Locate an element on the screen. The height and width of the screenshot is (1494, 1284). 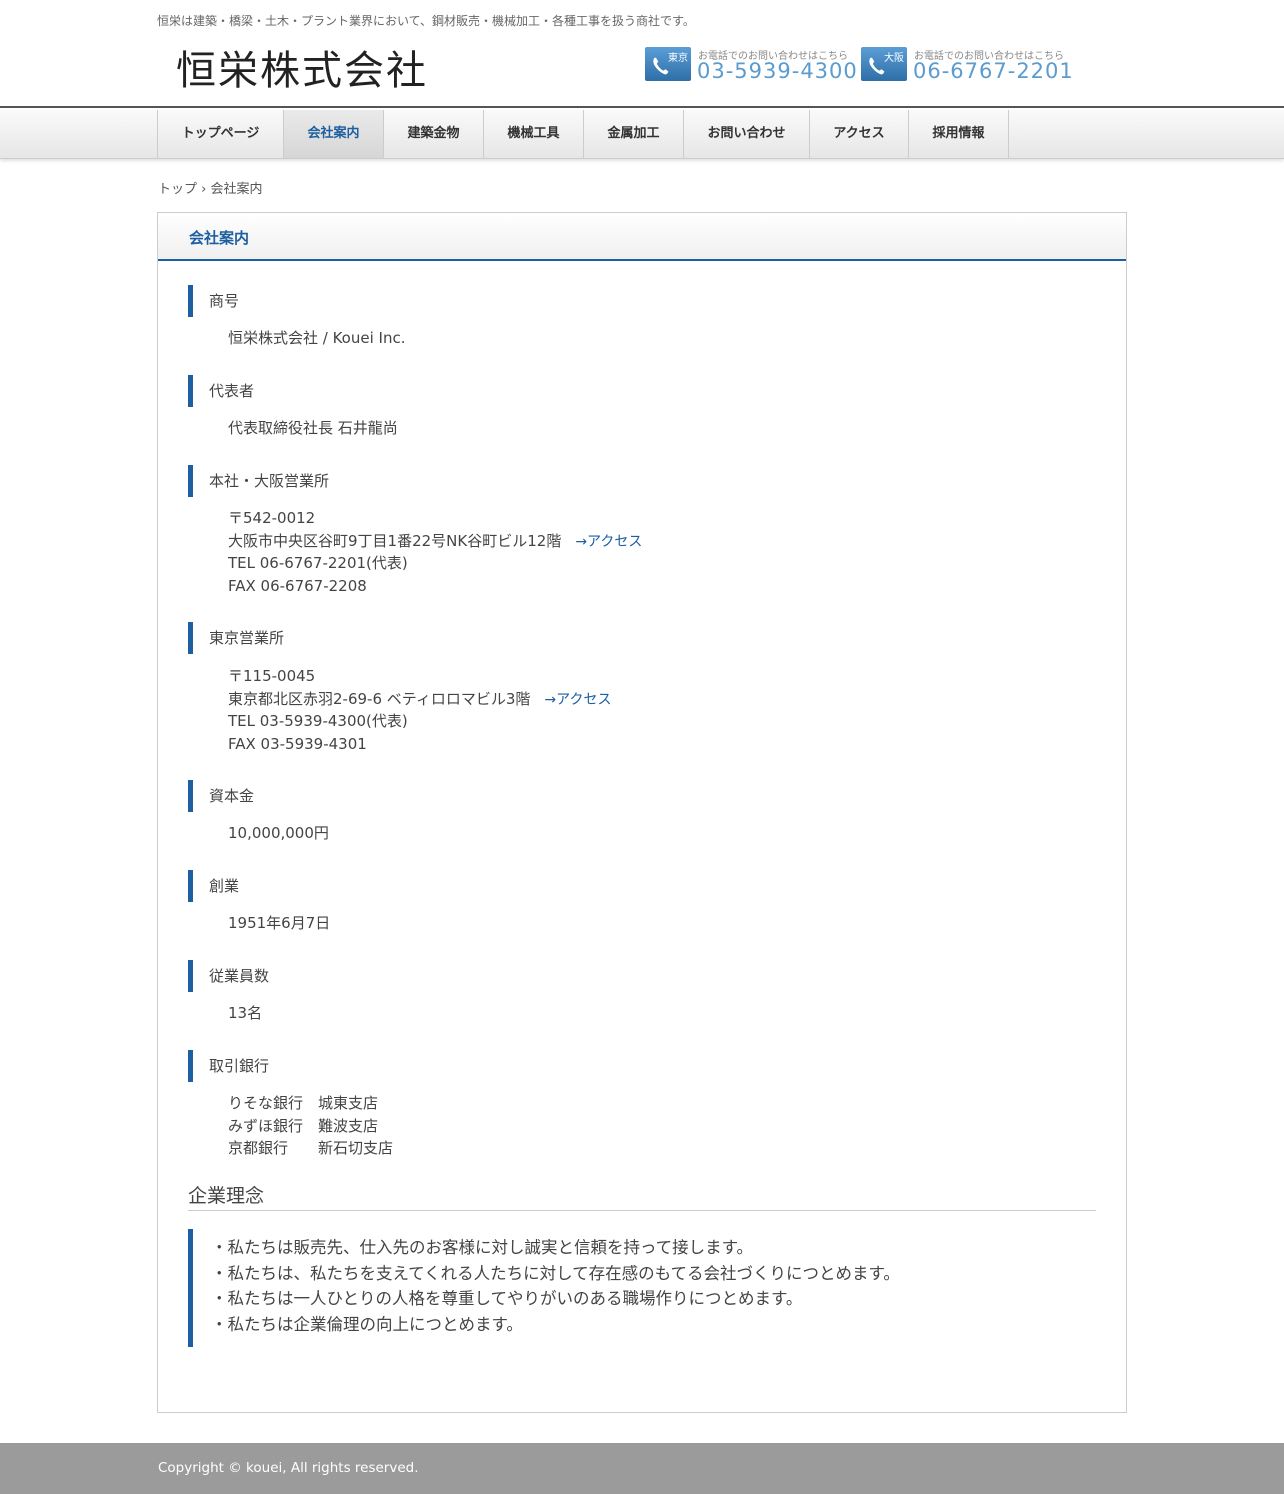
contact-osaka: 大阪 お電話でのお問い合わせはこちら 06-6767-2201 is located at coordinates (967, 65).